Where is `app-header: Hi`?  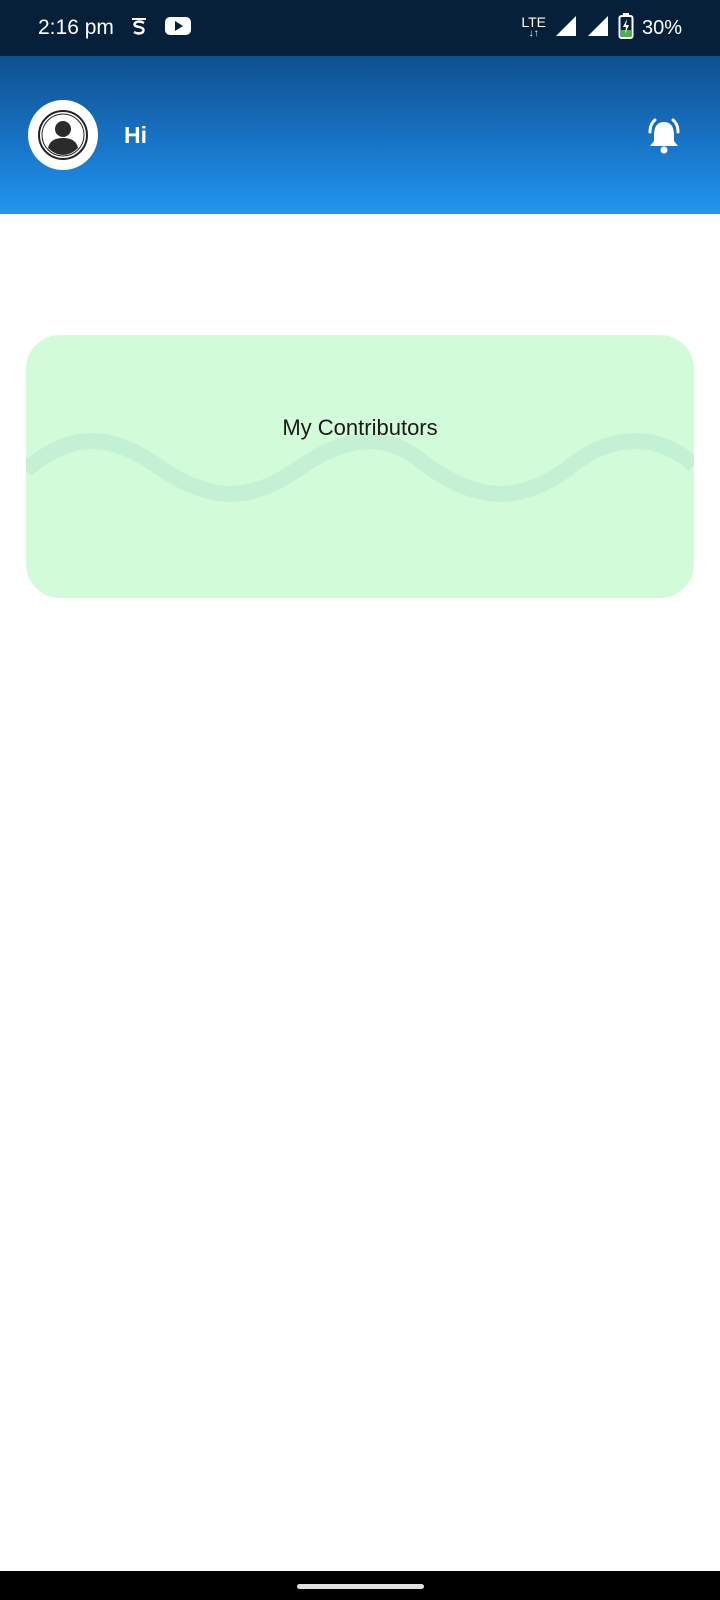 app-header: Hi is located at coordinates (360, 135).